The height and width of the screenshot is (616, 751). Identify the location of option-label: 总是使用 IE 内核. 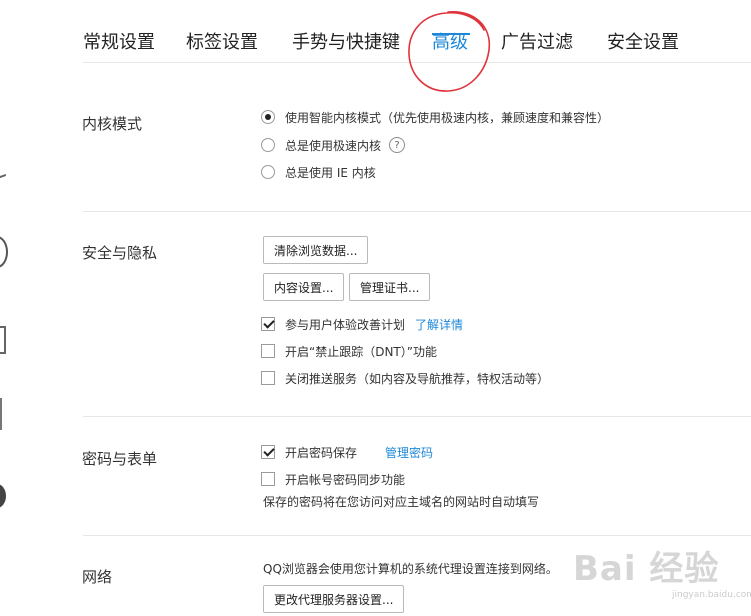
(330, 172).